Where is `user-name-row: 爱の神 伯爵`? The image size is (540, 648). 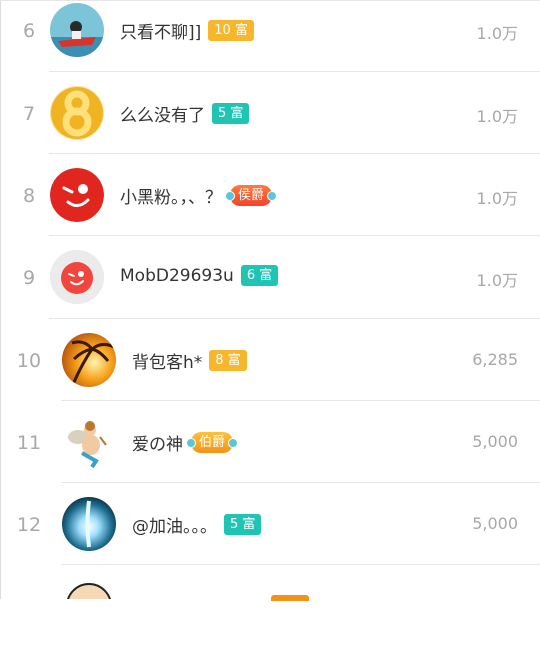
user-name-row: 爱の神 伯爵 is located at coordinates (185, 442).